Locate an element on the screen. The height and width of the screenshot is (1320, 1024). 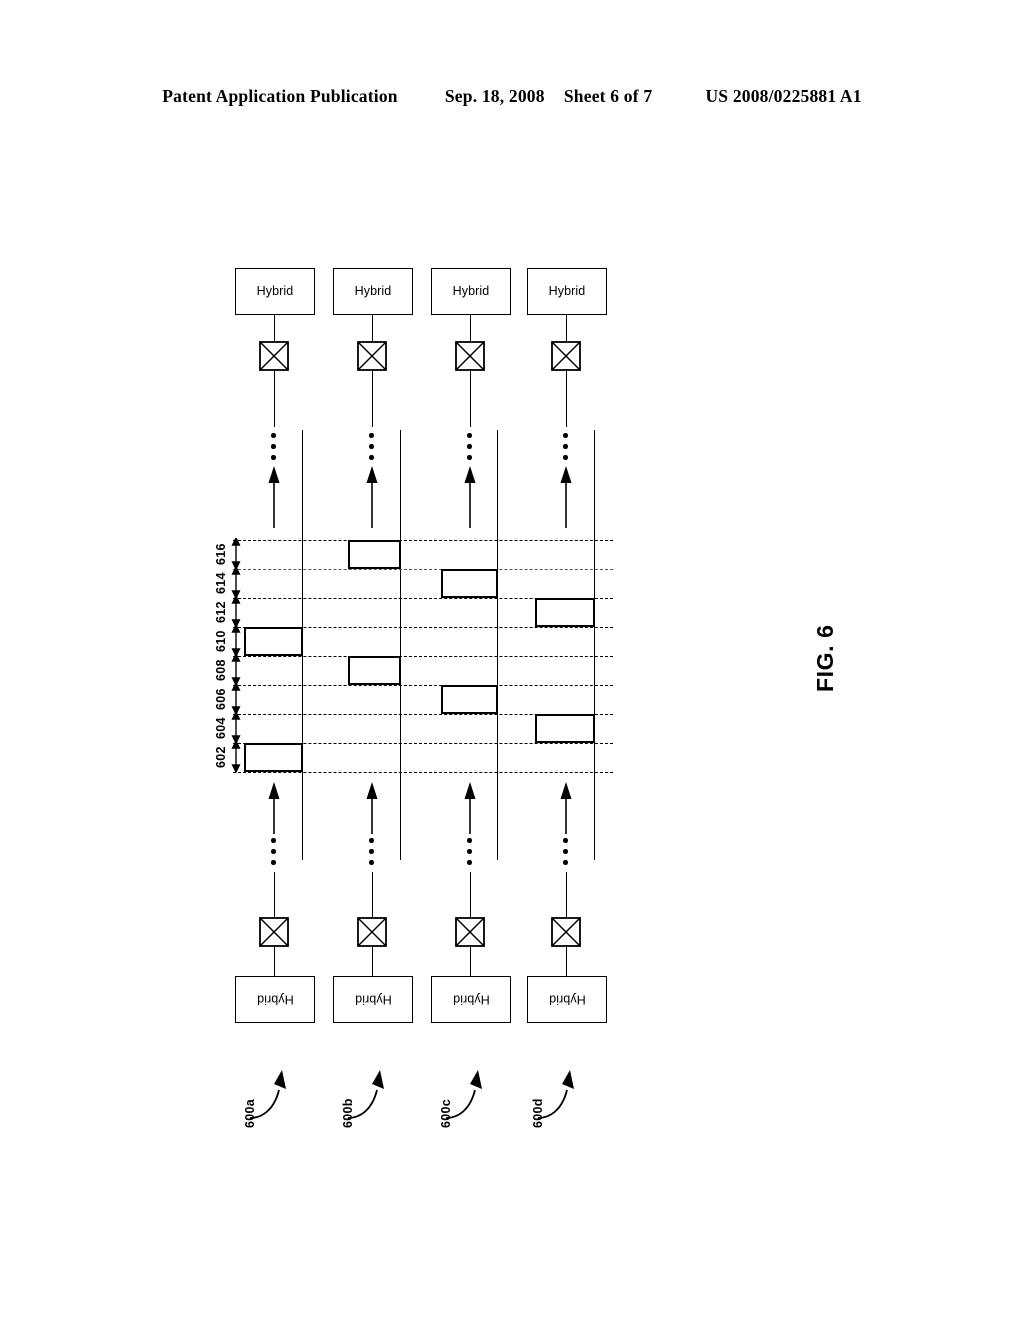
hybrid-block-bottom-3: Hybrid is located at coordinates (471, 999).